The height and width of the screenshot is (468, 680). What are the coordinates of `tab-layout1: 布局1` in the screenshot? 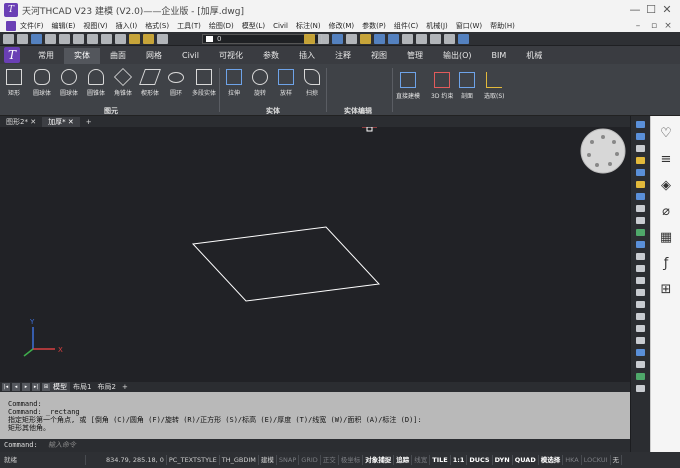 It's located at (82, 387).